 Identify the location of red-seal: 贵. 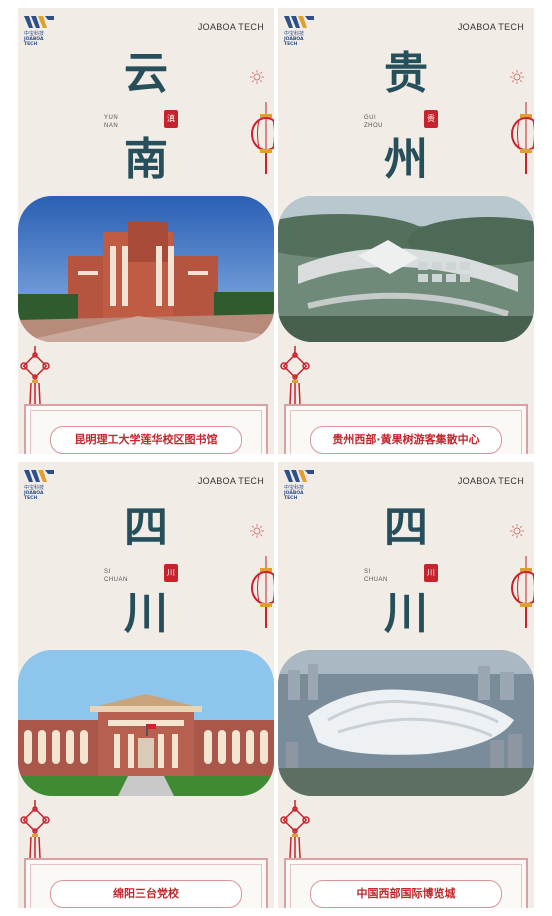
(431, 119).